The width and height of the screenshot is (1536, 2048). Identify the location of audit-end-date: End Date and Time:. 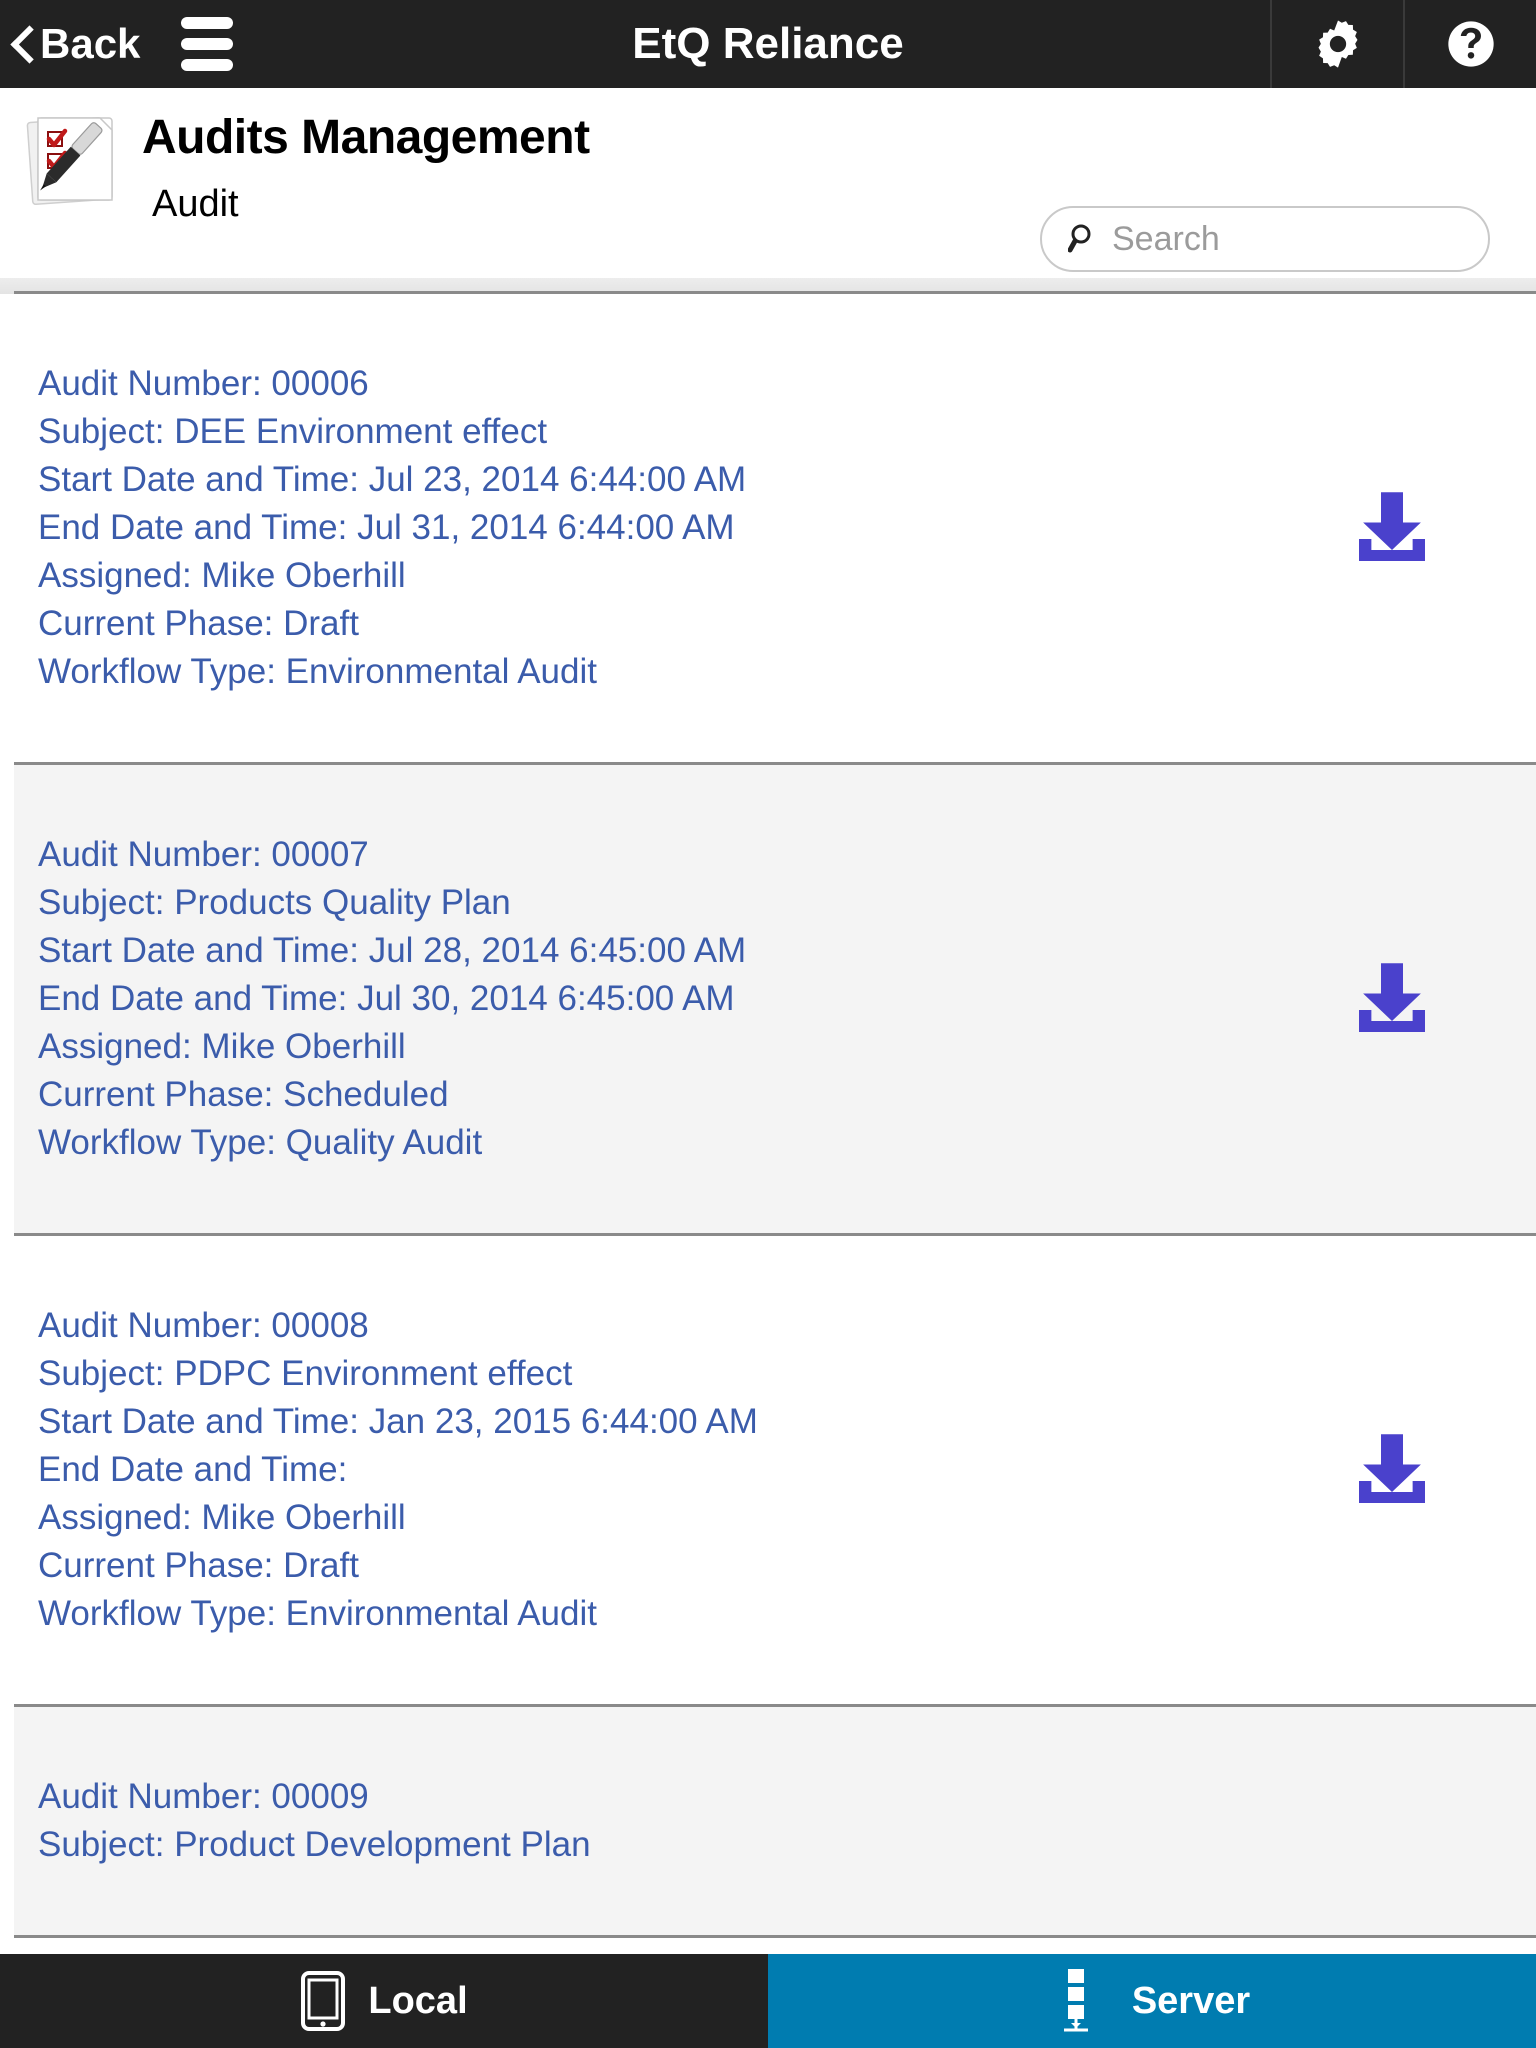
(193, 1469).